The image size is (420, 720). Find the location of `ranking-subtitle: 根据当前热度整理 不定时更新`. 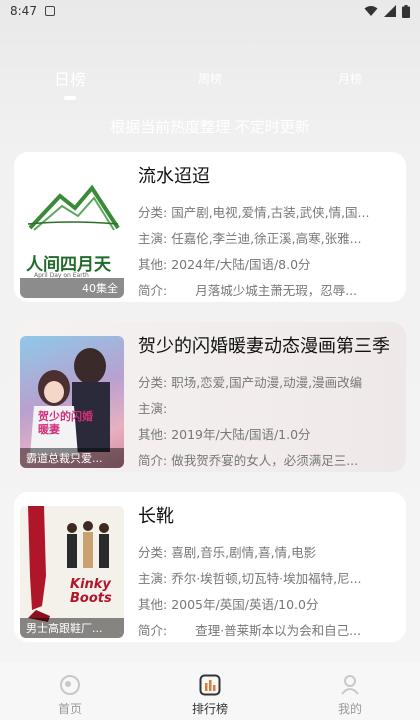

ranking-subtitle: 根据当前热度整理 不定时更新 is located at coordinates (210, 127).